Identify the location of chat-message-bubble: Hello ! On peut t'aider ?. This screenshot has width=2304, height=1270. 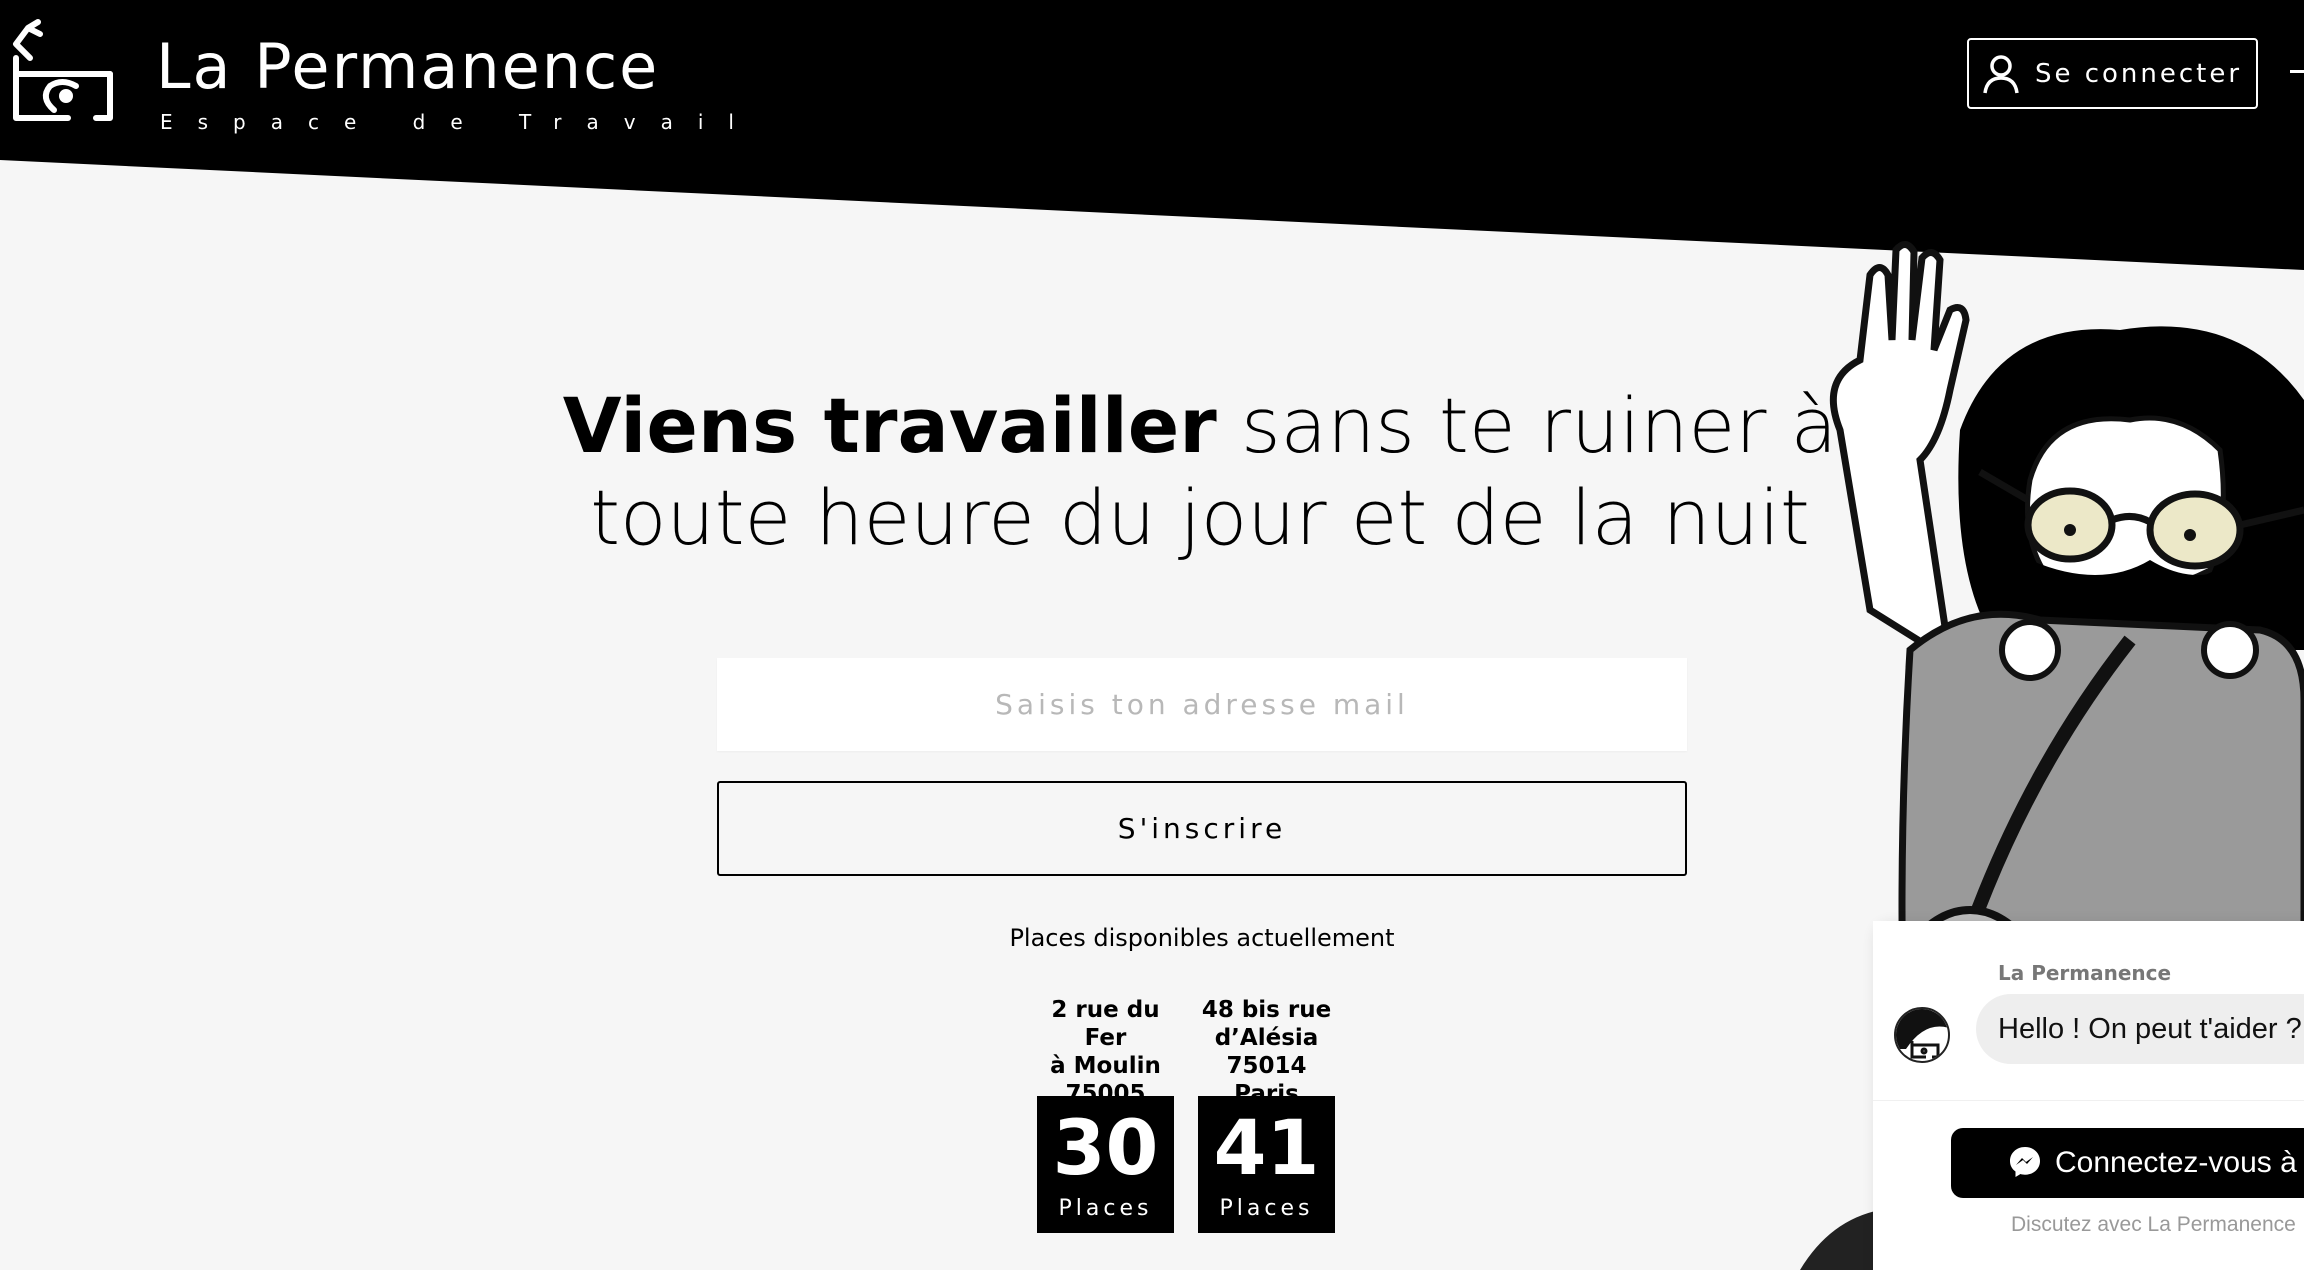
(2140, 1029).